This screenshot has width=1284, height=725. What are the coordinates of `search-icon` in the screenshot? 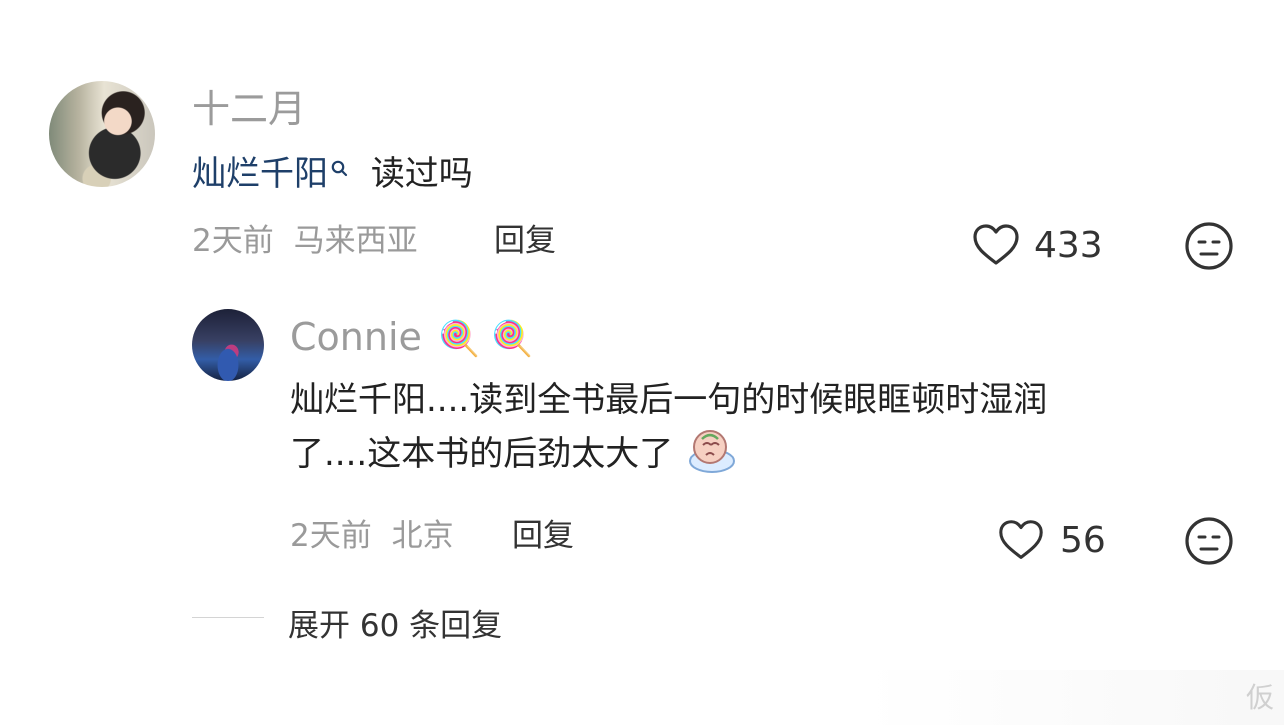 It's located at (339, 160).